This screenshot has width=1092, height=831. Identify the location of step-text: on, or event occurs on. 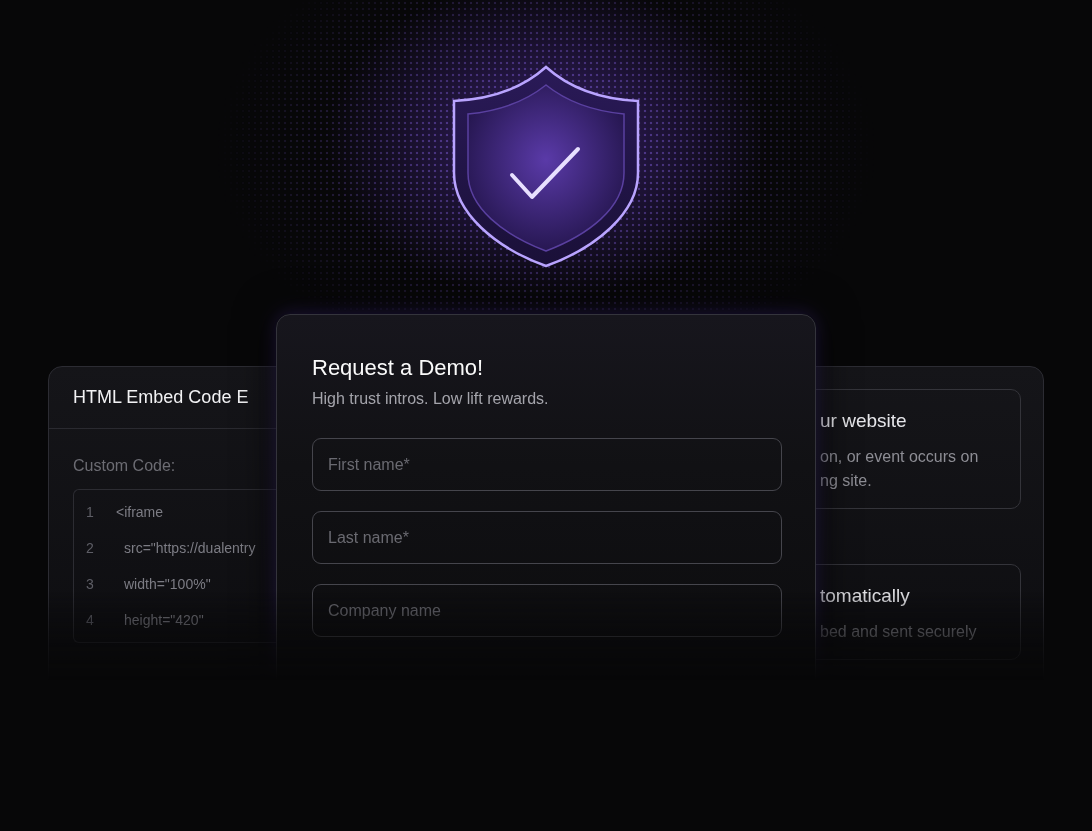
(900, 457).